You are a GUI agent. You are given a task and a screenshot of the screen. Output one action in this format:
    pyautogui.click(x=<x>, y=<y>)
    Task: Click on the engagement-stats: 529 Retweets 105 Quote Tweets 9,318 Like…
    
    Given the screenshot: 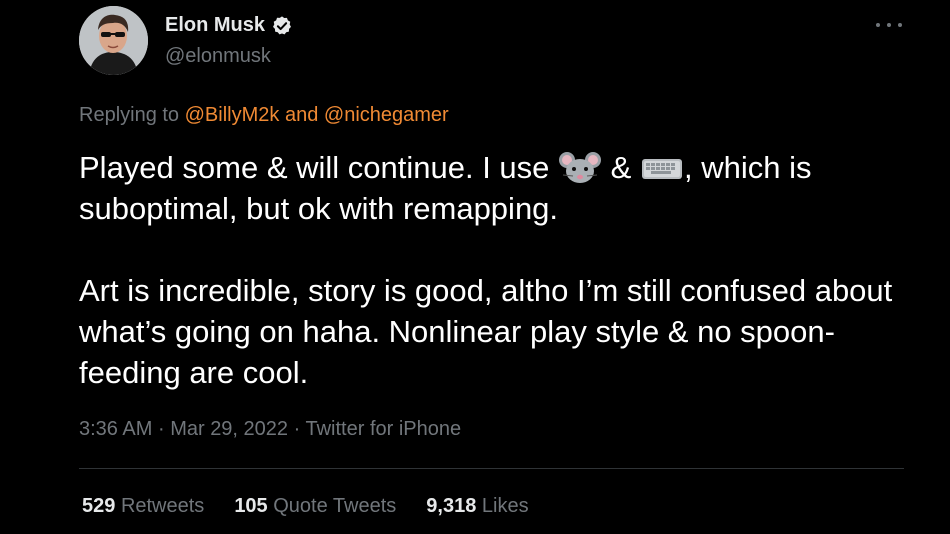 What is the action you would take?
    pyautogui.click(x=320, y=506)
    